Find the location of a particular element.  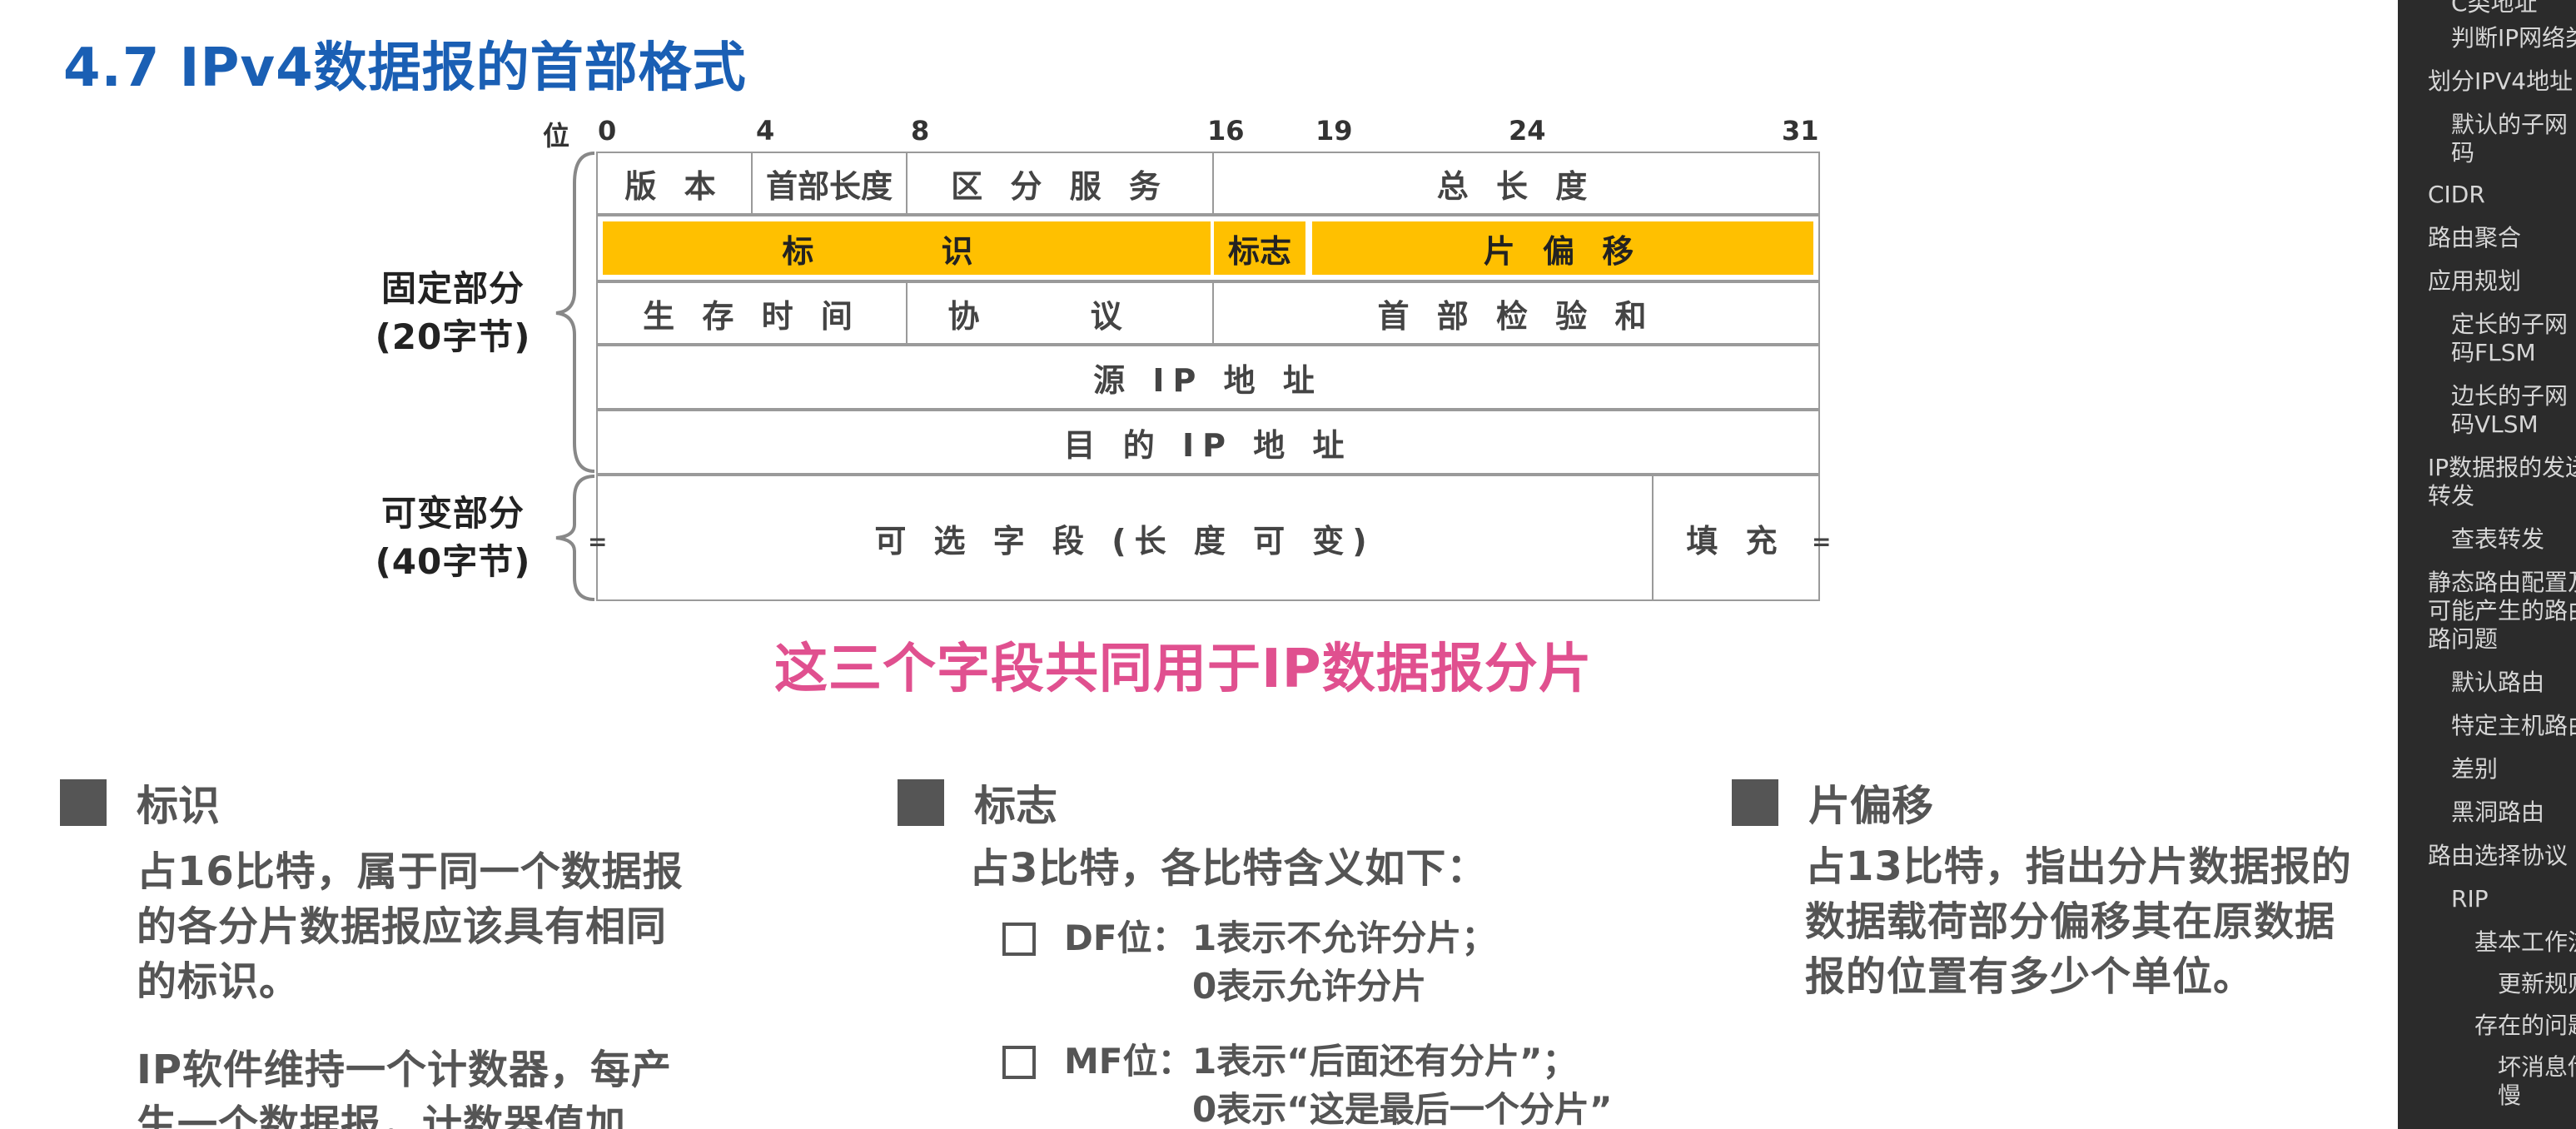

identification-counter-desc: IP软件维持一个计数器，每产 生一个数据报，计数器值加 is located at coordinates (404, 1086).